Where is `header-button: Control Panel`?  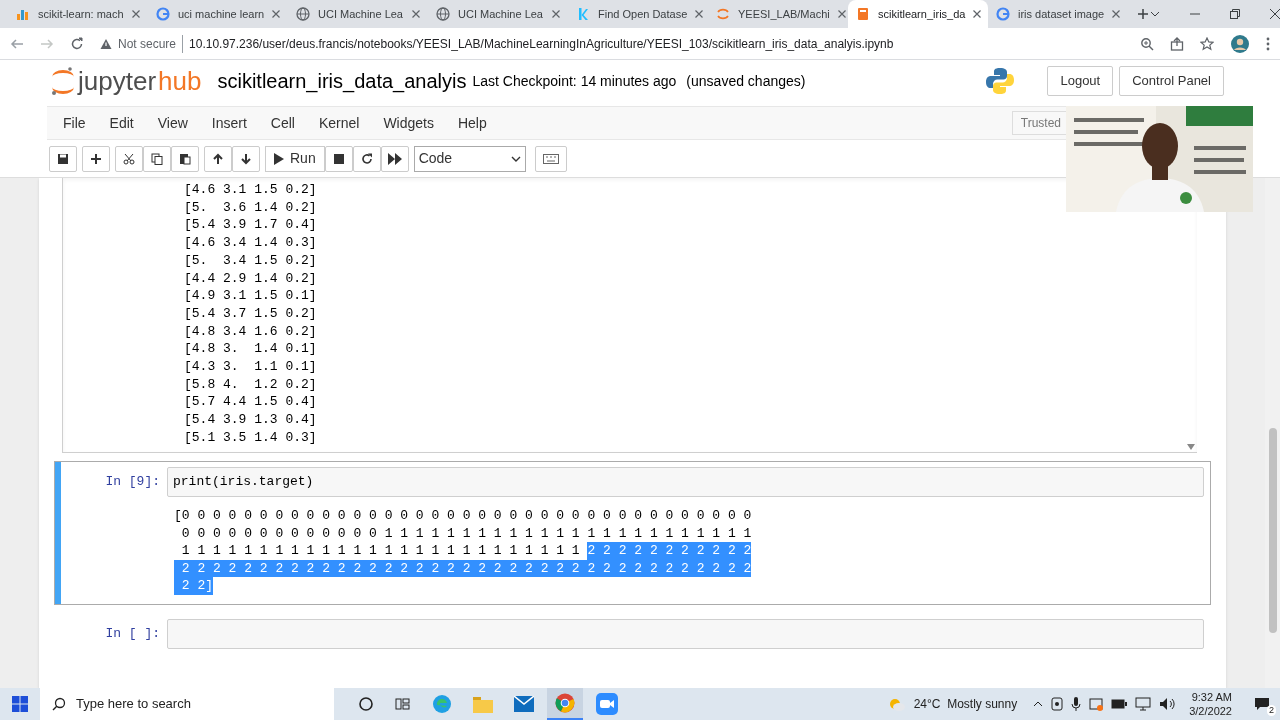
header-button: Control Panel is located at coordinates (1171, 81).